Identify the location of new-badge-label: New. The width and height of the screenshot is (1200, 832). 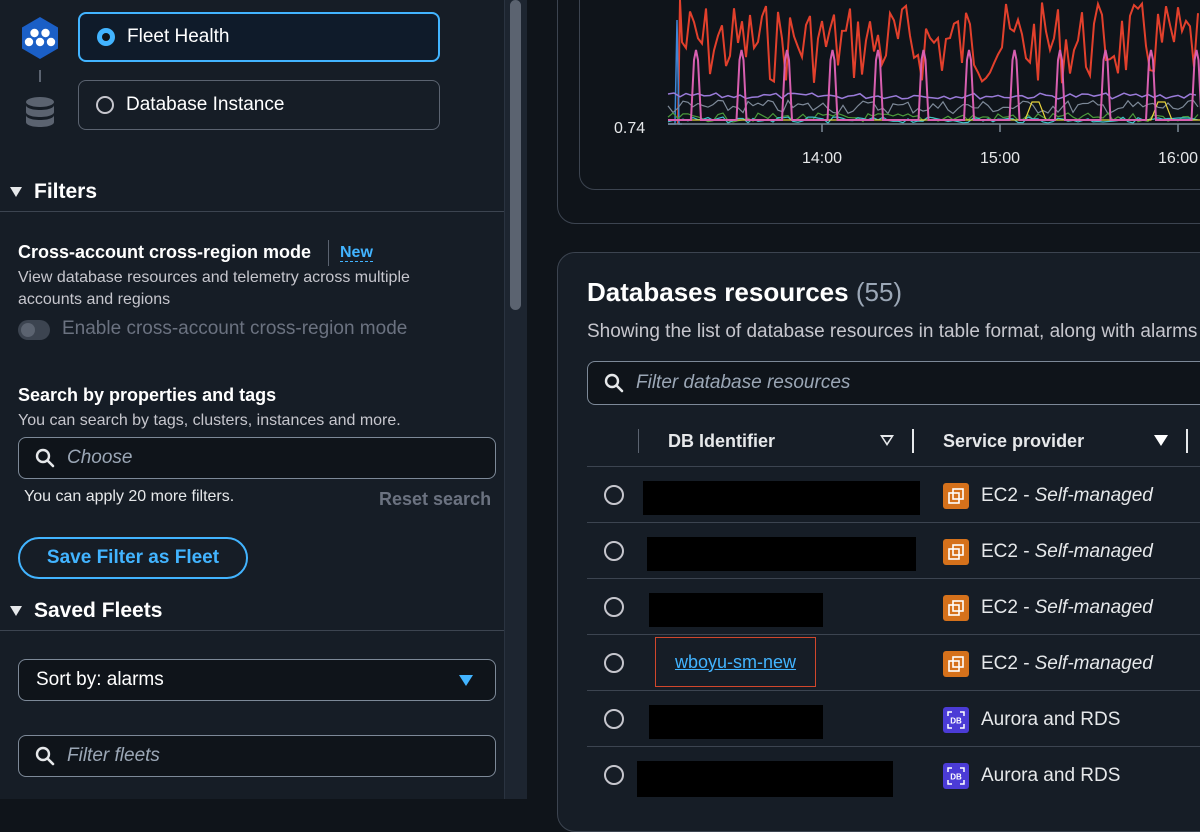
(356, 253).